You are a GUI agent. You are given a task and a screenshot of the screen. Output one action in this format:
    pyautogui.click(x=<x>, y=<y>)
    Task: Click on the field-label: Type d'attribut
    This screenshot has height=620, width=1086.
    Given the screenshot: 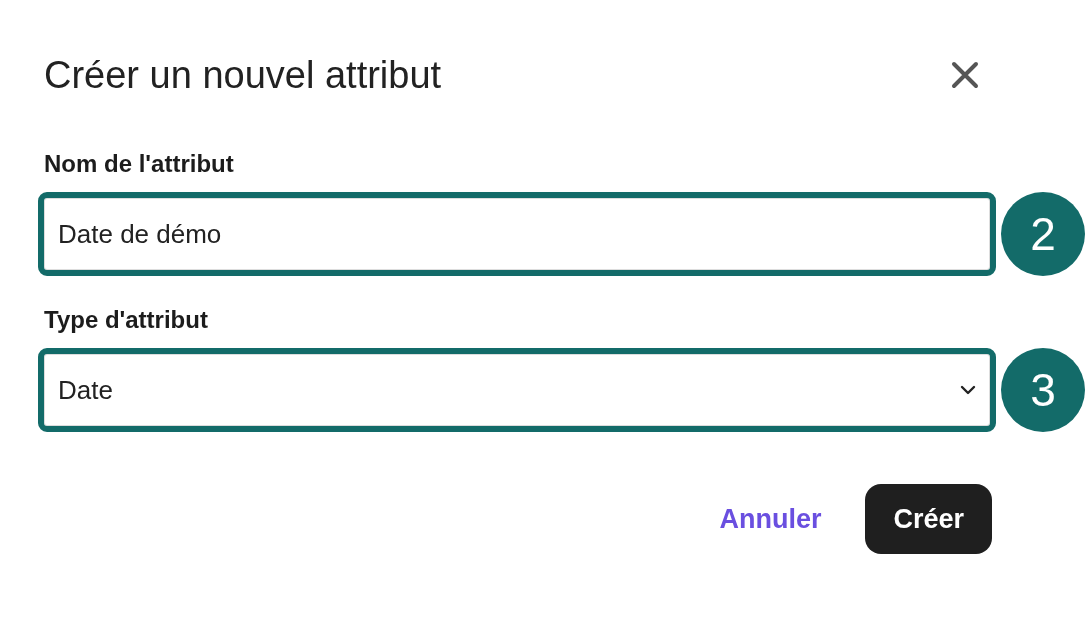 What is the action you would take?
    pyautogui.click(x=126, y=320)
    